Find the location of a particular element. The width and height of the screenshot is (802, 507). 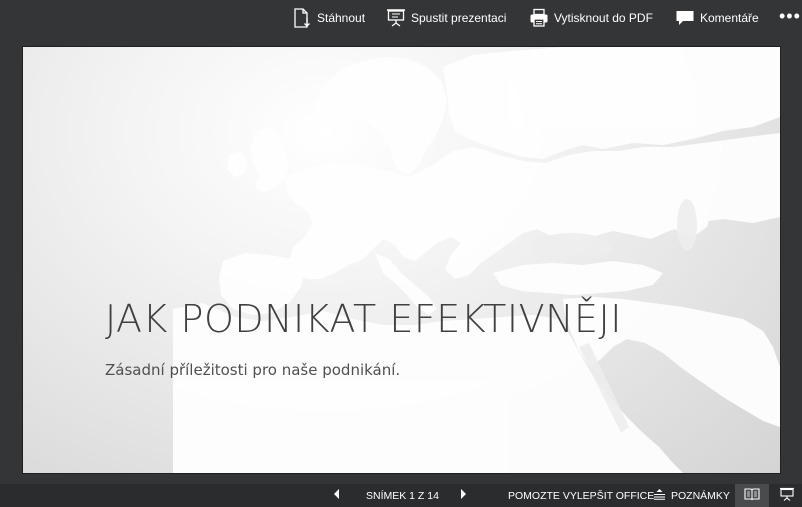

triangle-left-icon is located at coordinates (337, 495).